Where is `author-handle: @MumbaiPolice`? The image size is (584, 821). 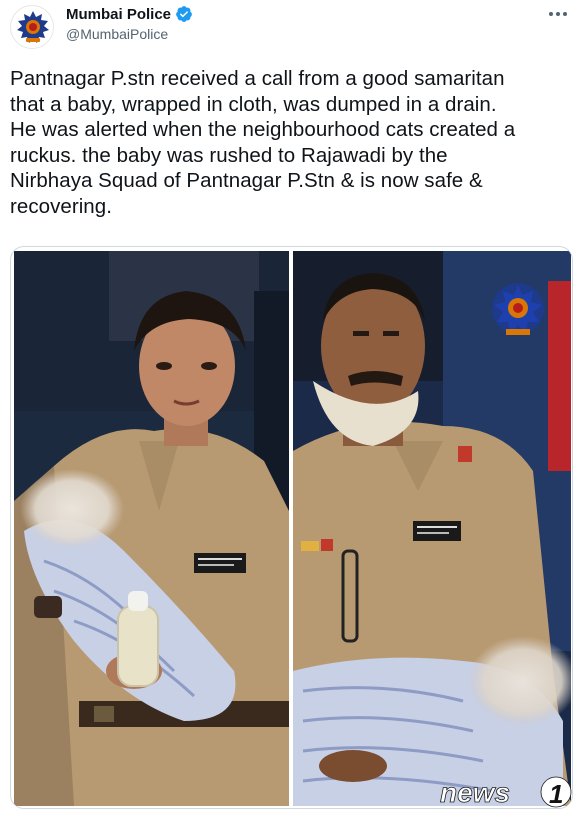 author-handle: @MumbaiPolice is located at coordinates (117, 34).